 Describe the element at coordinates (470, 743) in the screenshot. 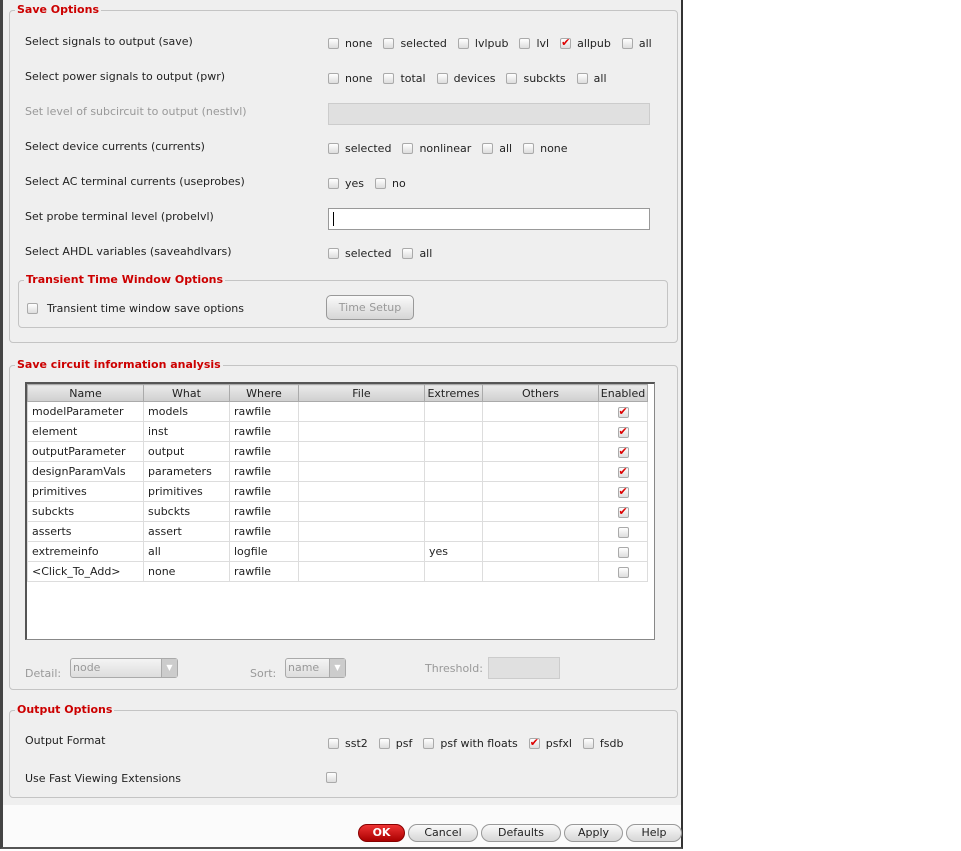

I see `format-psf-with-floats: psf with floats` at that location.